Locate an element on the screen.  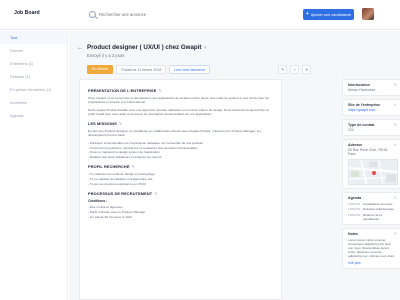
map-thumbnail is located at coordinates (373, 172).